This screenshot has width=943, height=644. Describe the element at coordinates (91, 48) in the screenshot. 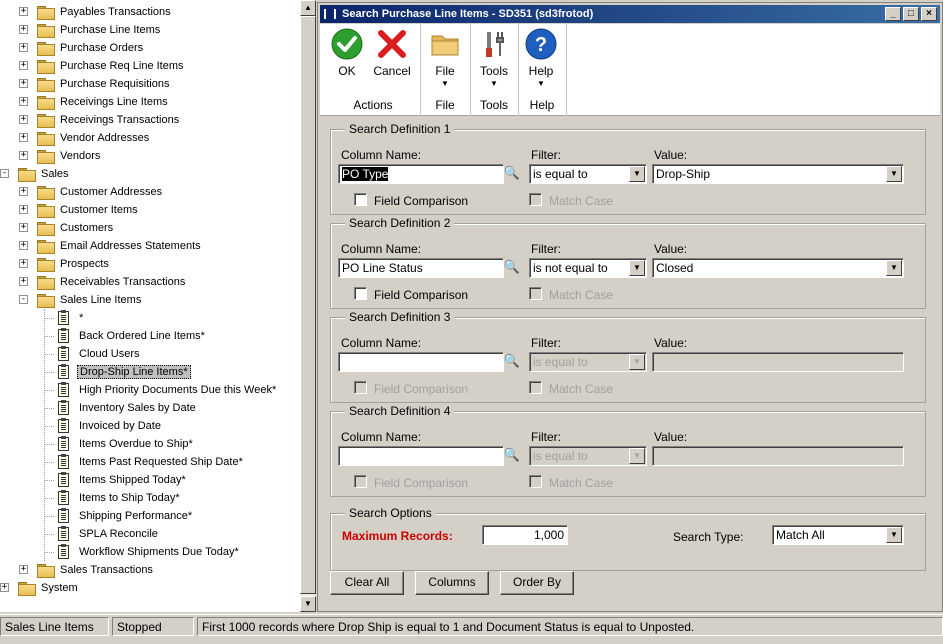

I see `tree-item-folder: Purchase Orders` at that location.